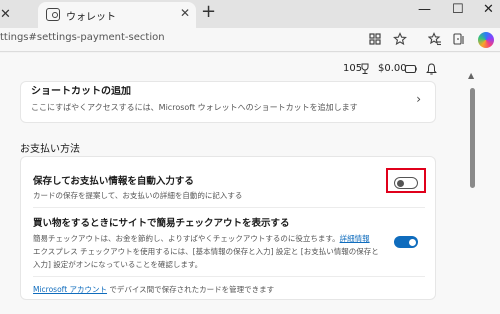 This screenshot has width=500, height=314. What do you see at coordinates (118, 264) in the screenshot?
I see `express-checkout-line3: 入力] 設定がオンになっていることを確認します。` at bounding box center [118, 264].